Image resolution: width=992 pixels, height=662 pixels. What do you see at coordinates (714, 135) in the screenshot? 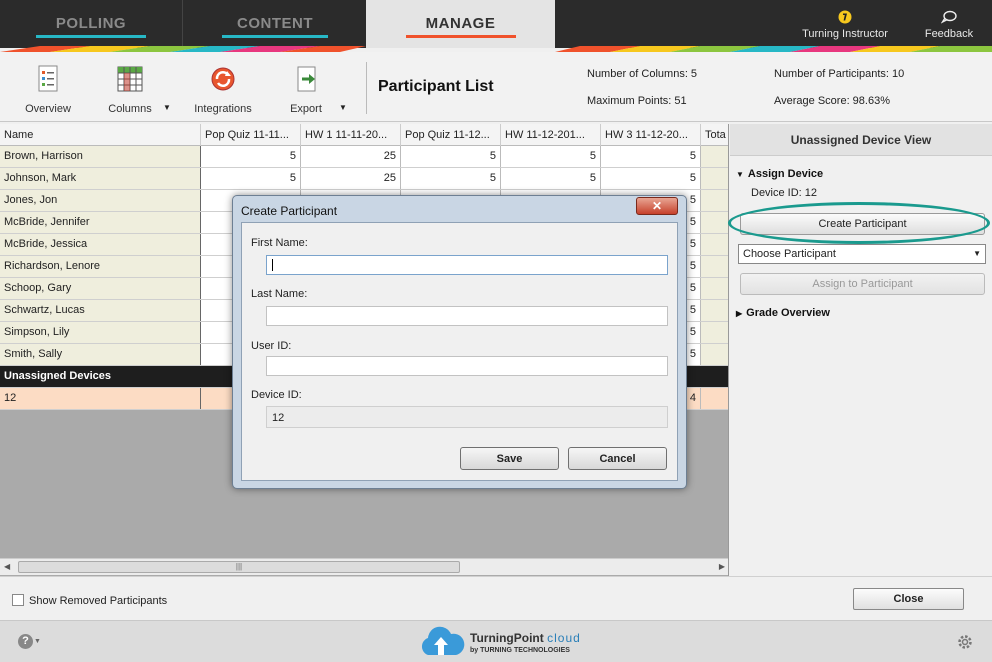
I see `column-header: Tota` at bounding box center [714, 135].